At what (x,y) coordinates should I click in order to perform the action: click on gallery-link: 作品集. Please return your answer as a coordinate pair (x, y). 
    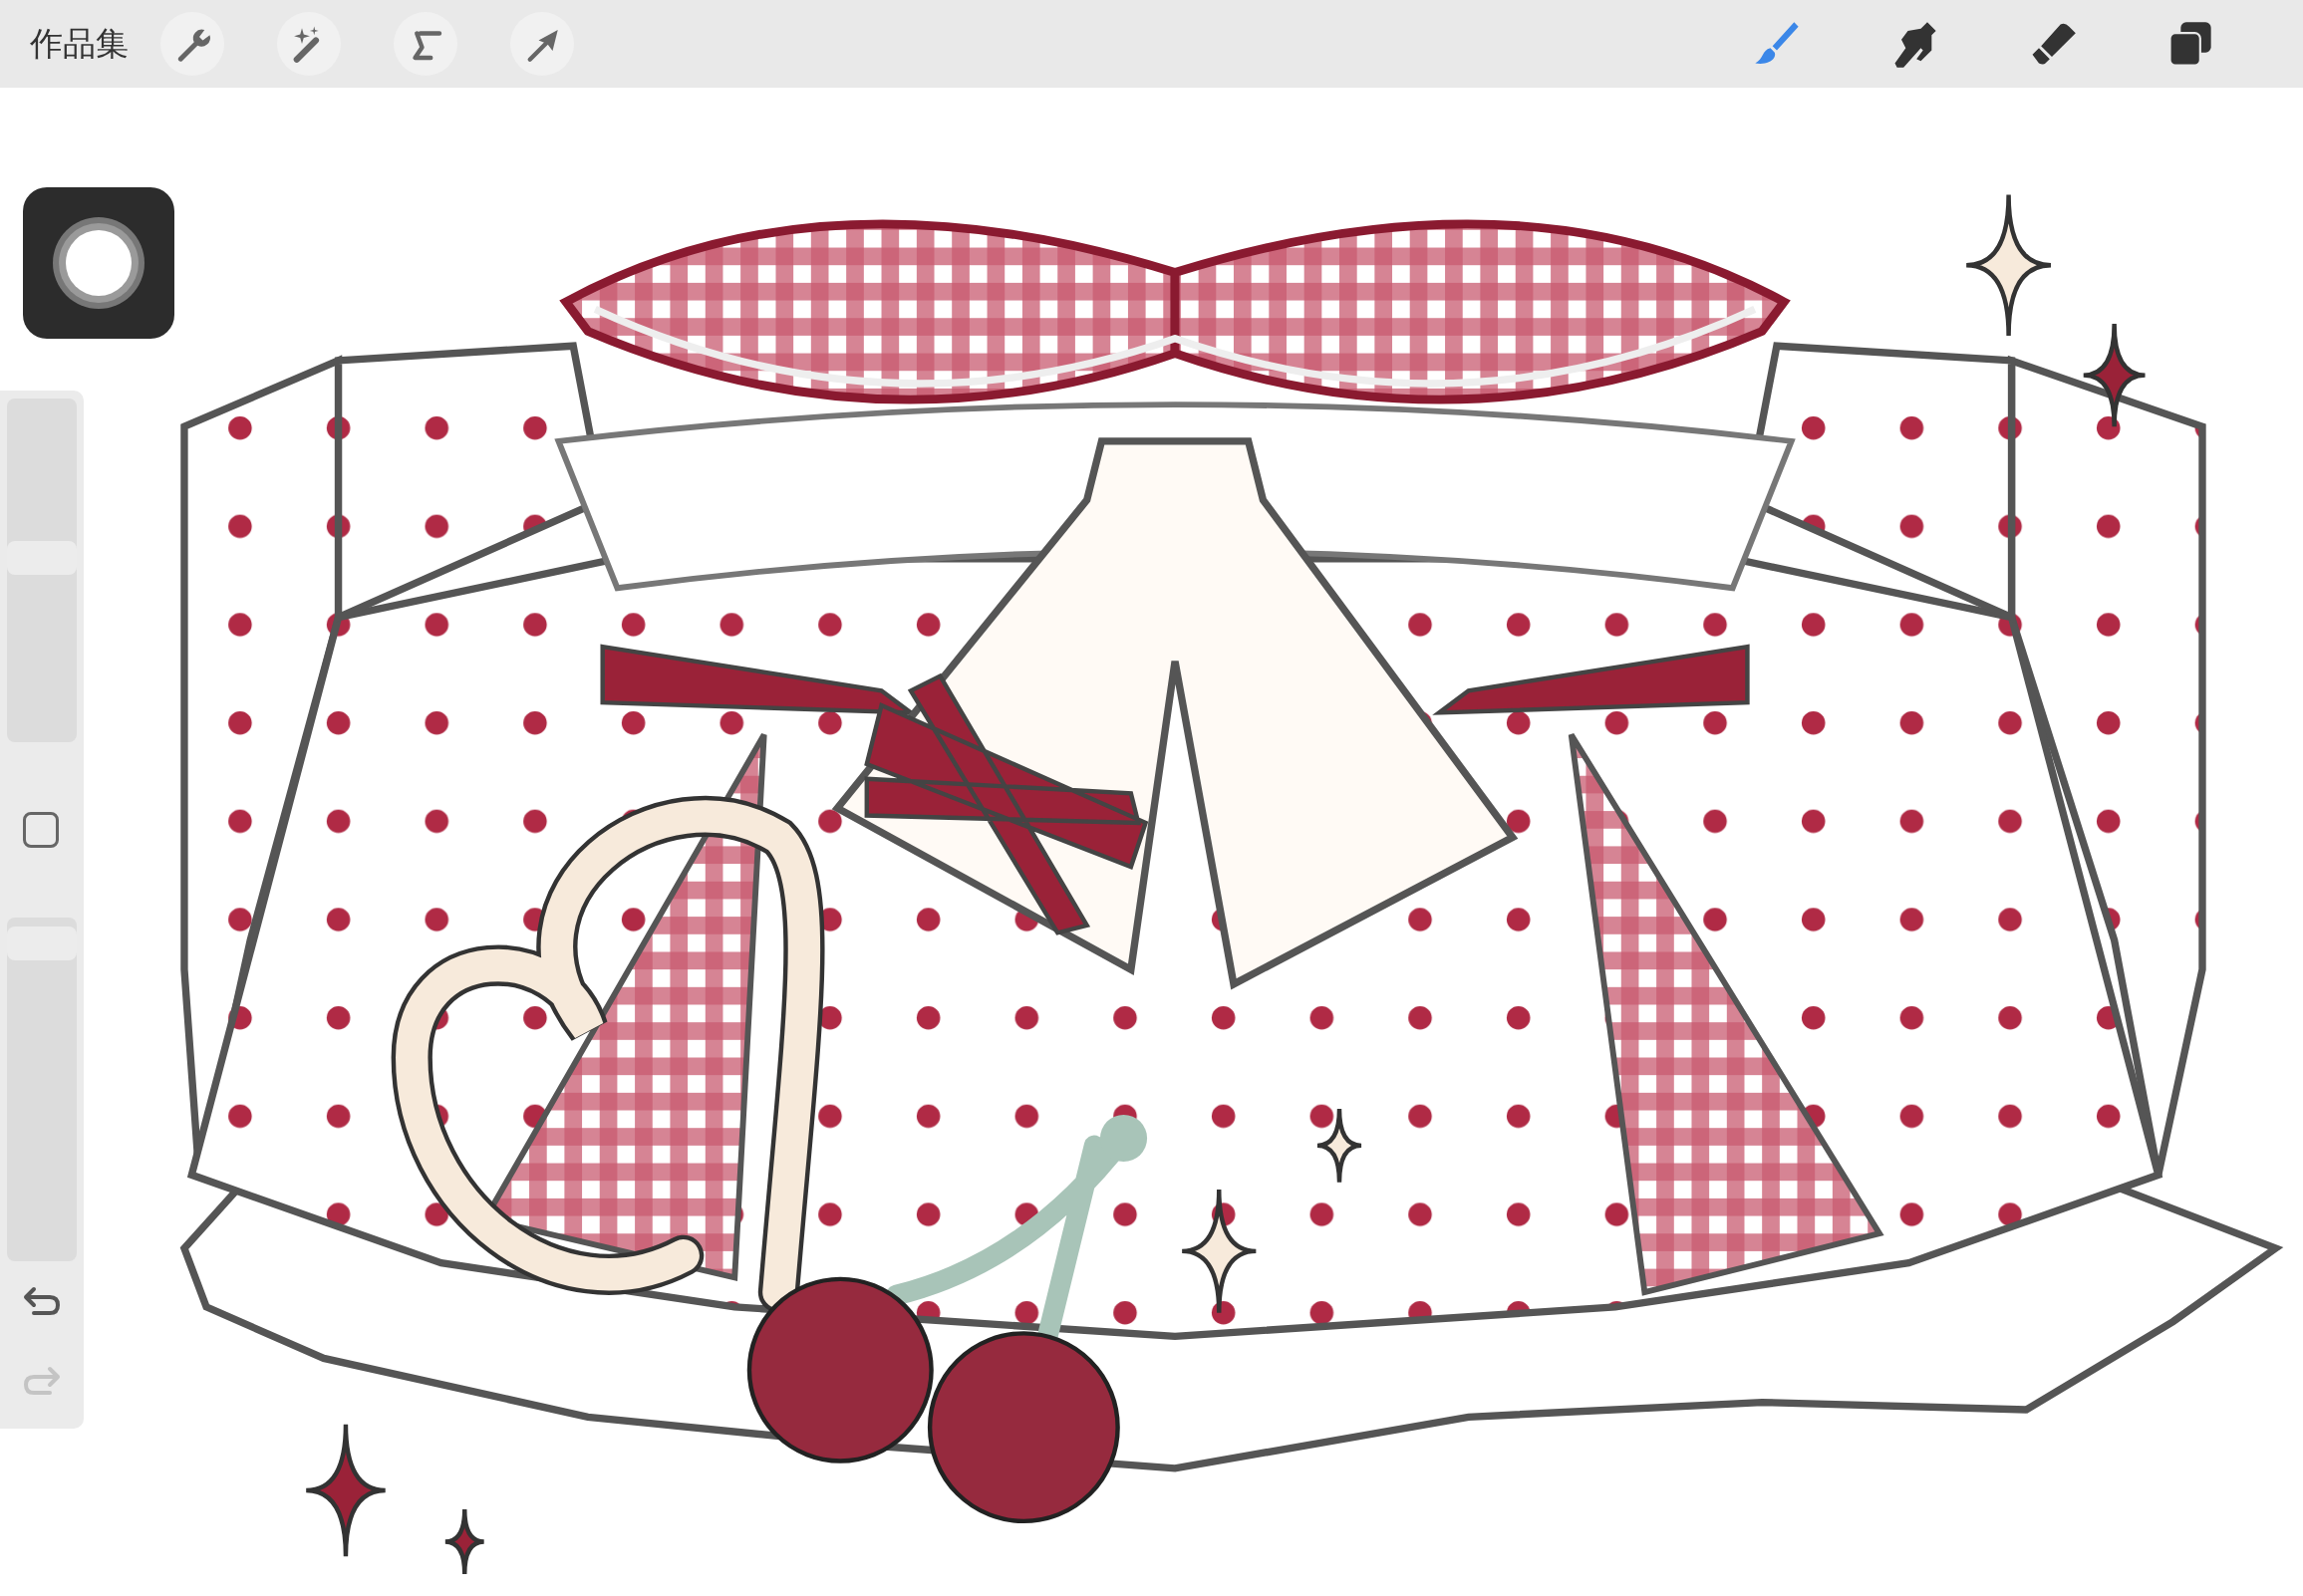
    Looking at the image, I should click on (79, 44).